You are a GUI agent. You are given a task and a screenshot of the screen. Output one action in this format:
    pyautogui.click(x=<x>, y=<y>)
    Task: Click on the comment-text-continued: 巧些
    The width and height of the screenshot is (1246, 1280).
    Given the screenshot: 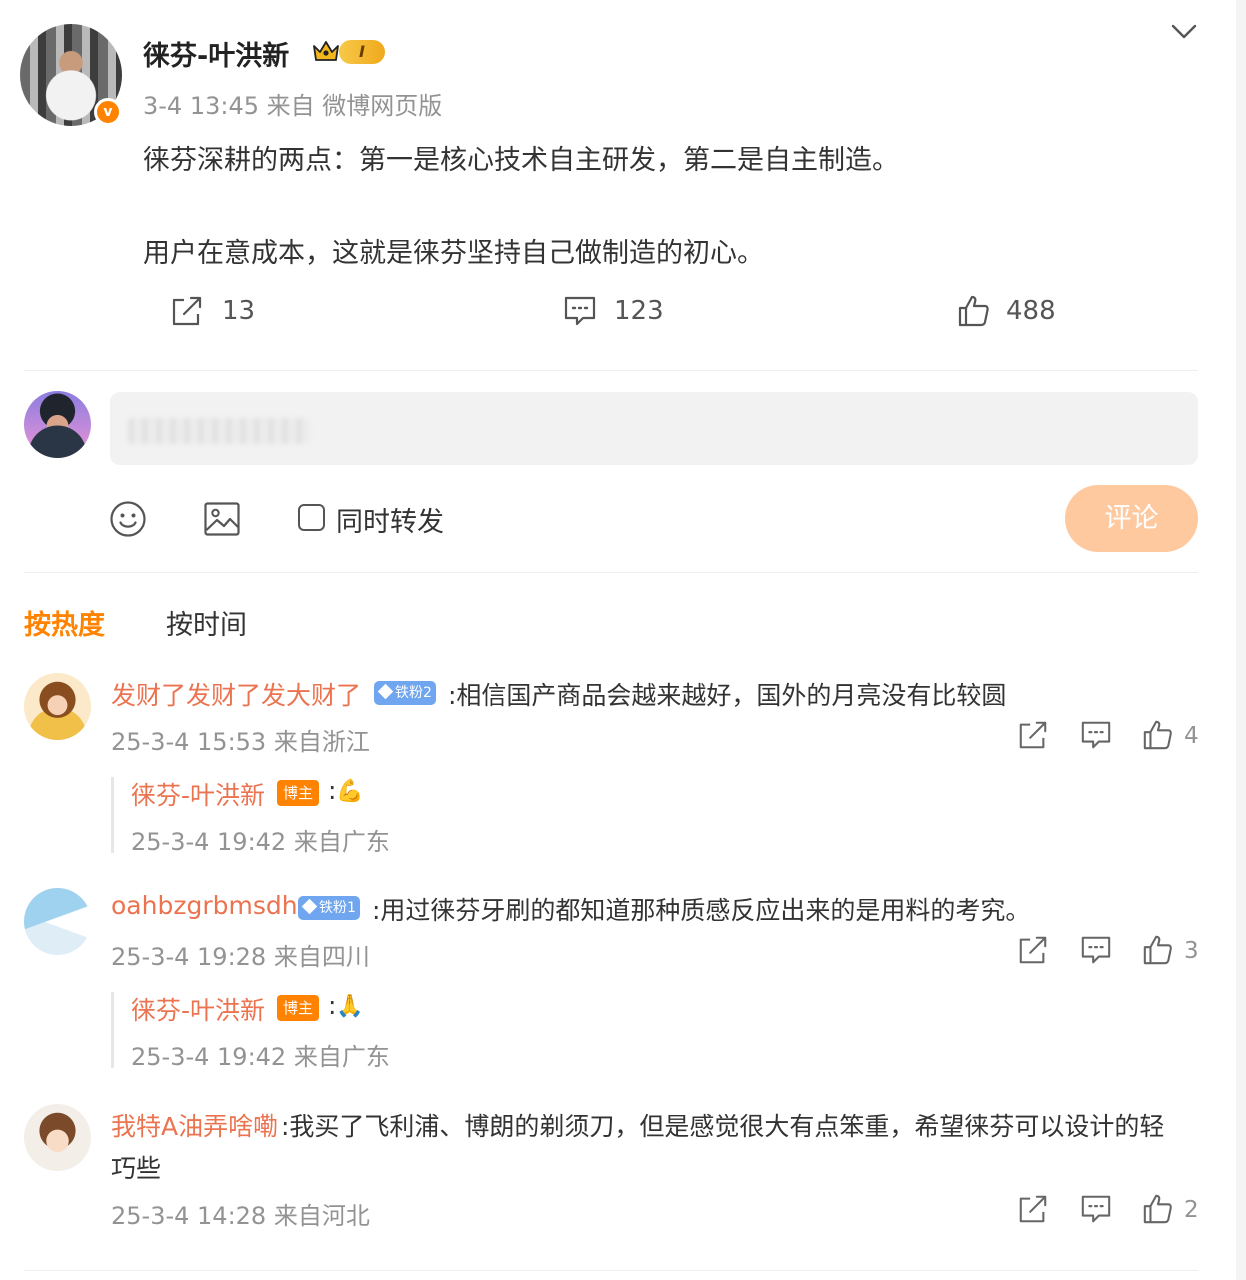 What is the action you would take?
    pyautogui.click(x=136, y=1168)
    